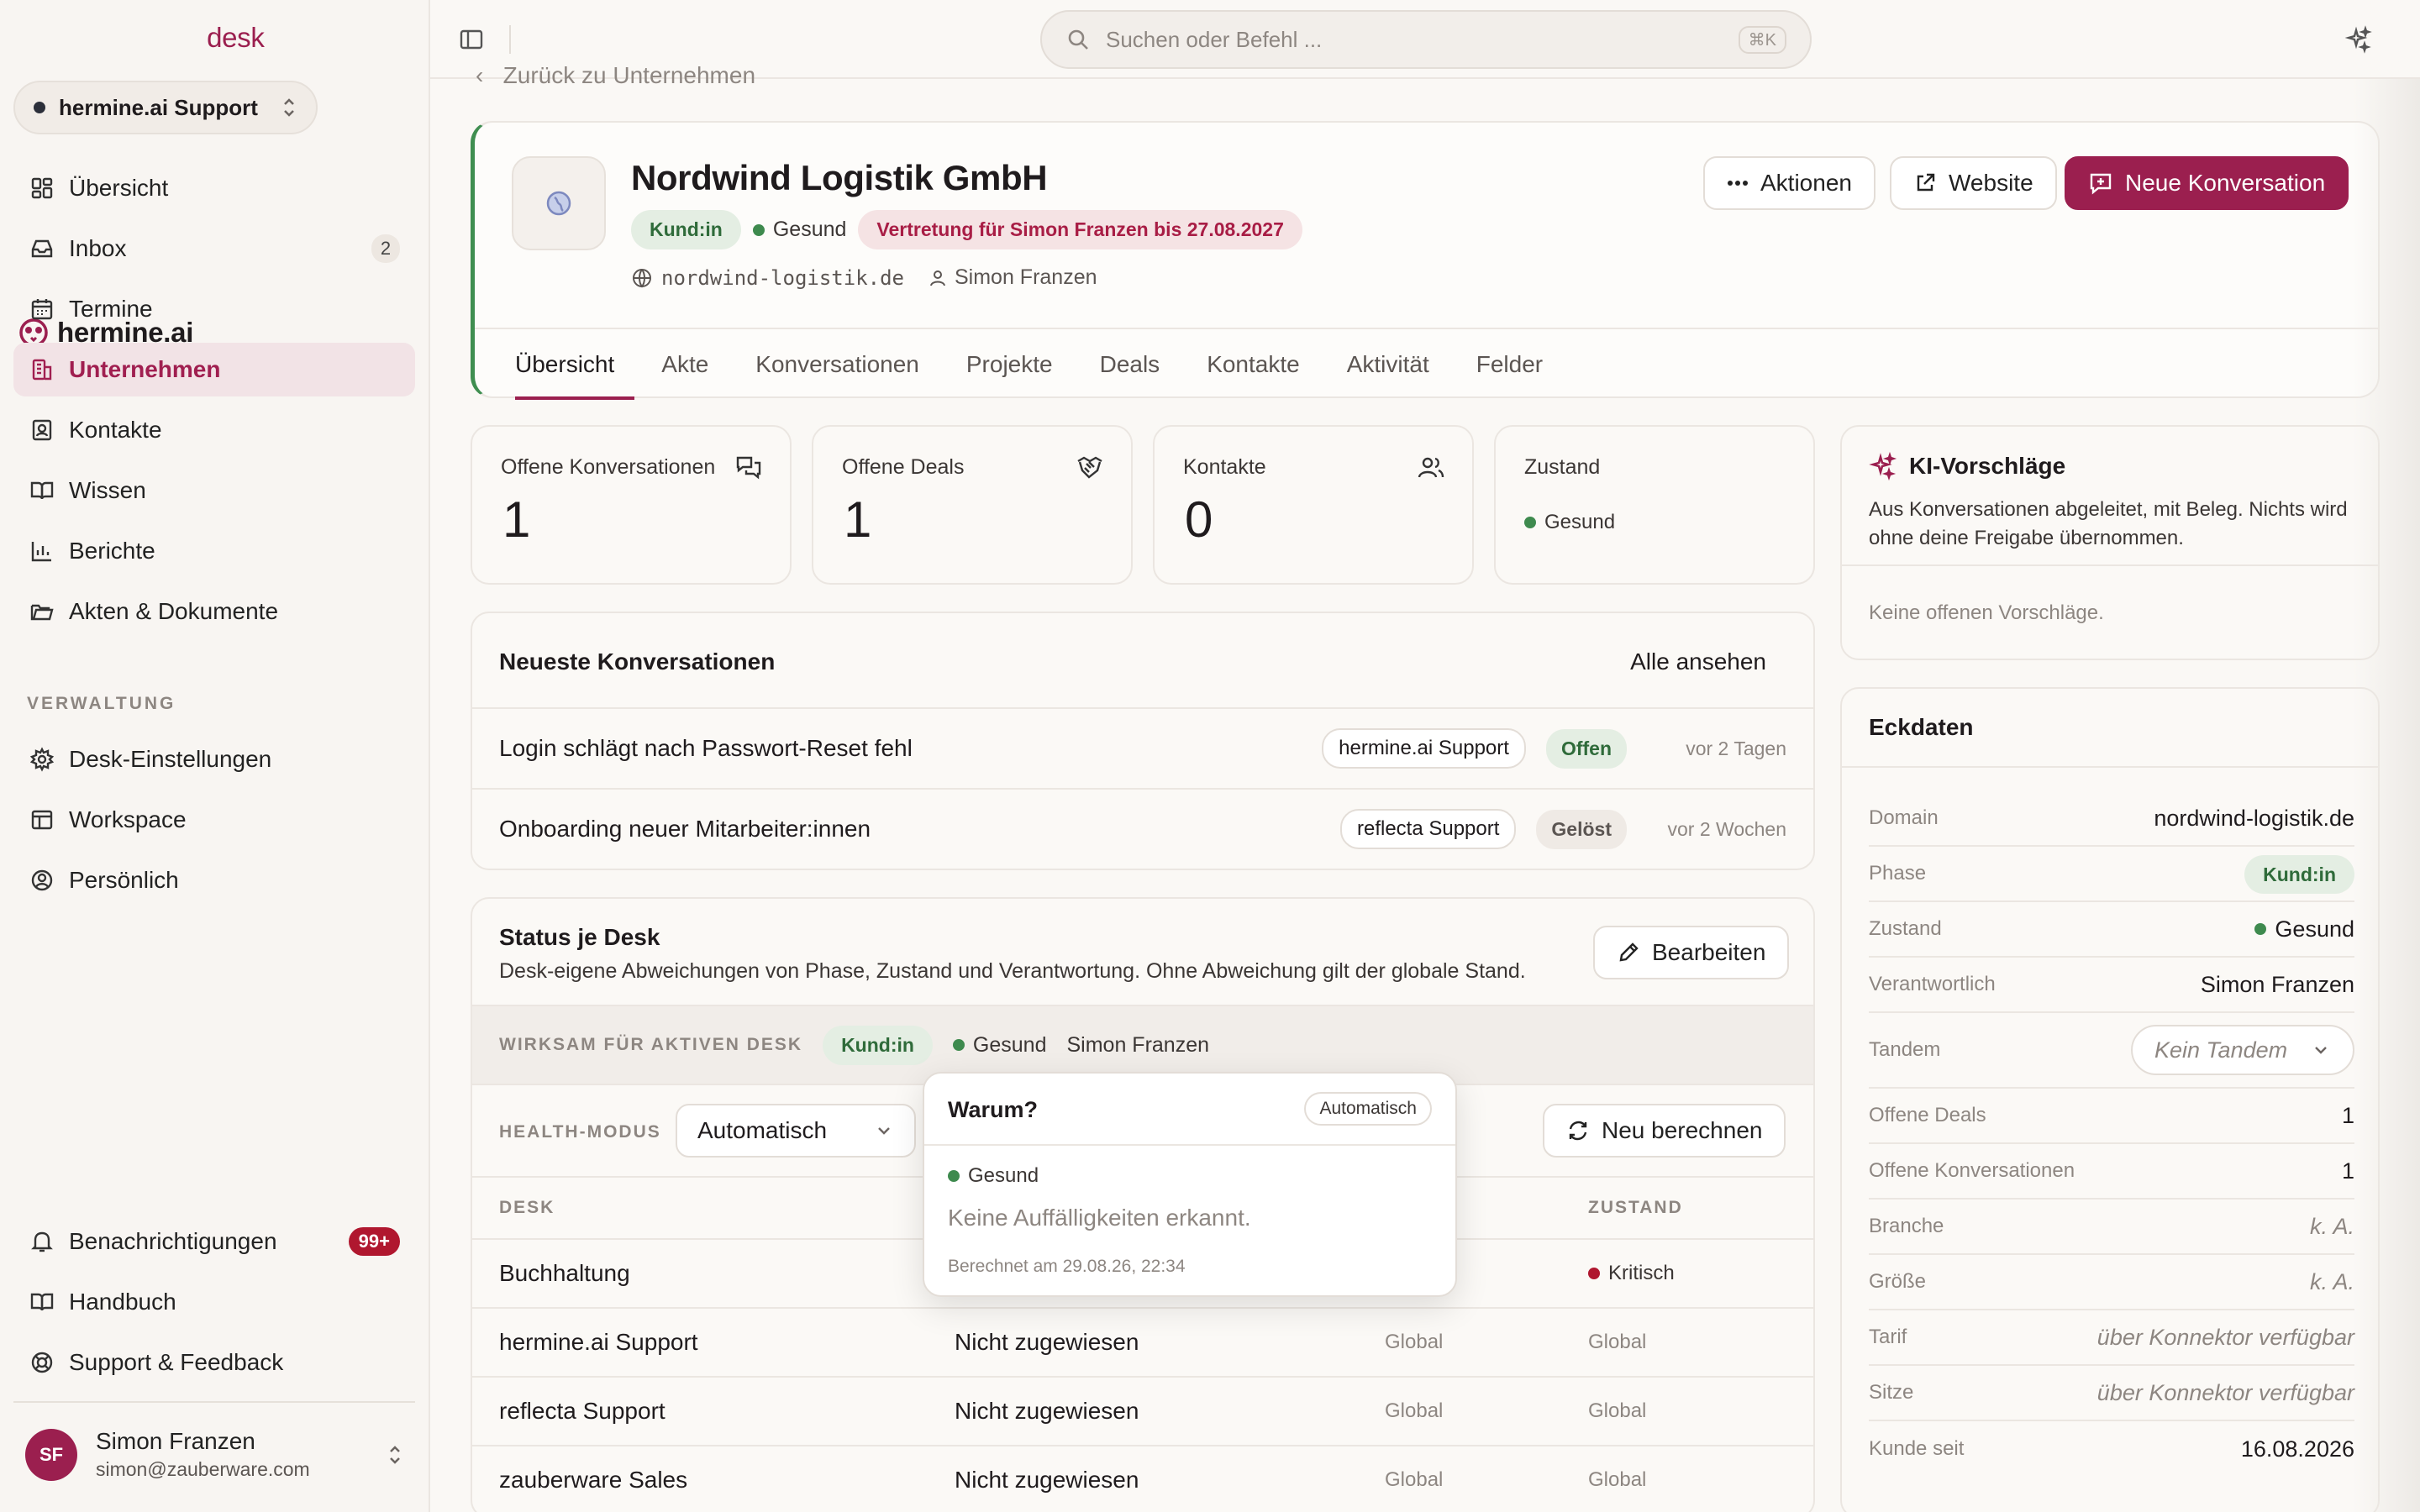 The image size is (2420, 1512). Describe the element at coordinates (1509, 364) in the screenshot. I see `tab-felder: Felder` at that location.